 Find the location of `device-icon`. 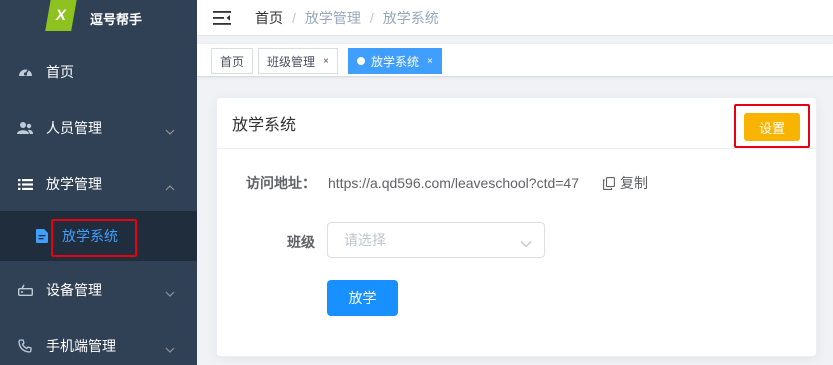

device-icon is located at coordinates (25, 290).